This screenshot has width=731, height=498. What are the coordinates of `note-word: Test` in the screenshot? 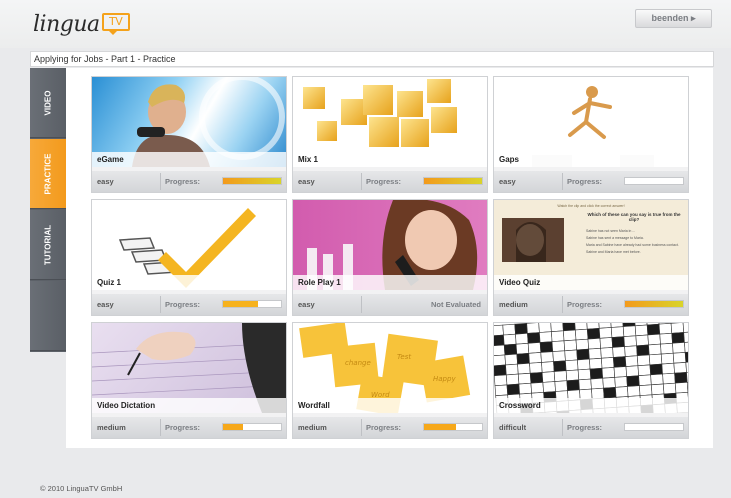 It's located at (404, 357).